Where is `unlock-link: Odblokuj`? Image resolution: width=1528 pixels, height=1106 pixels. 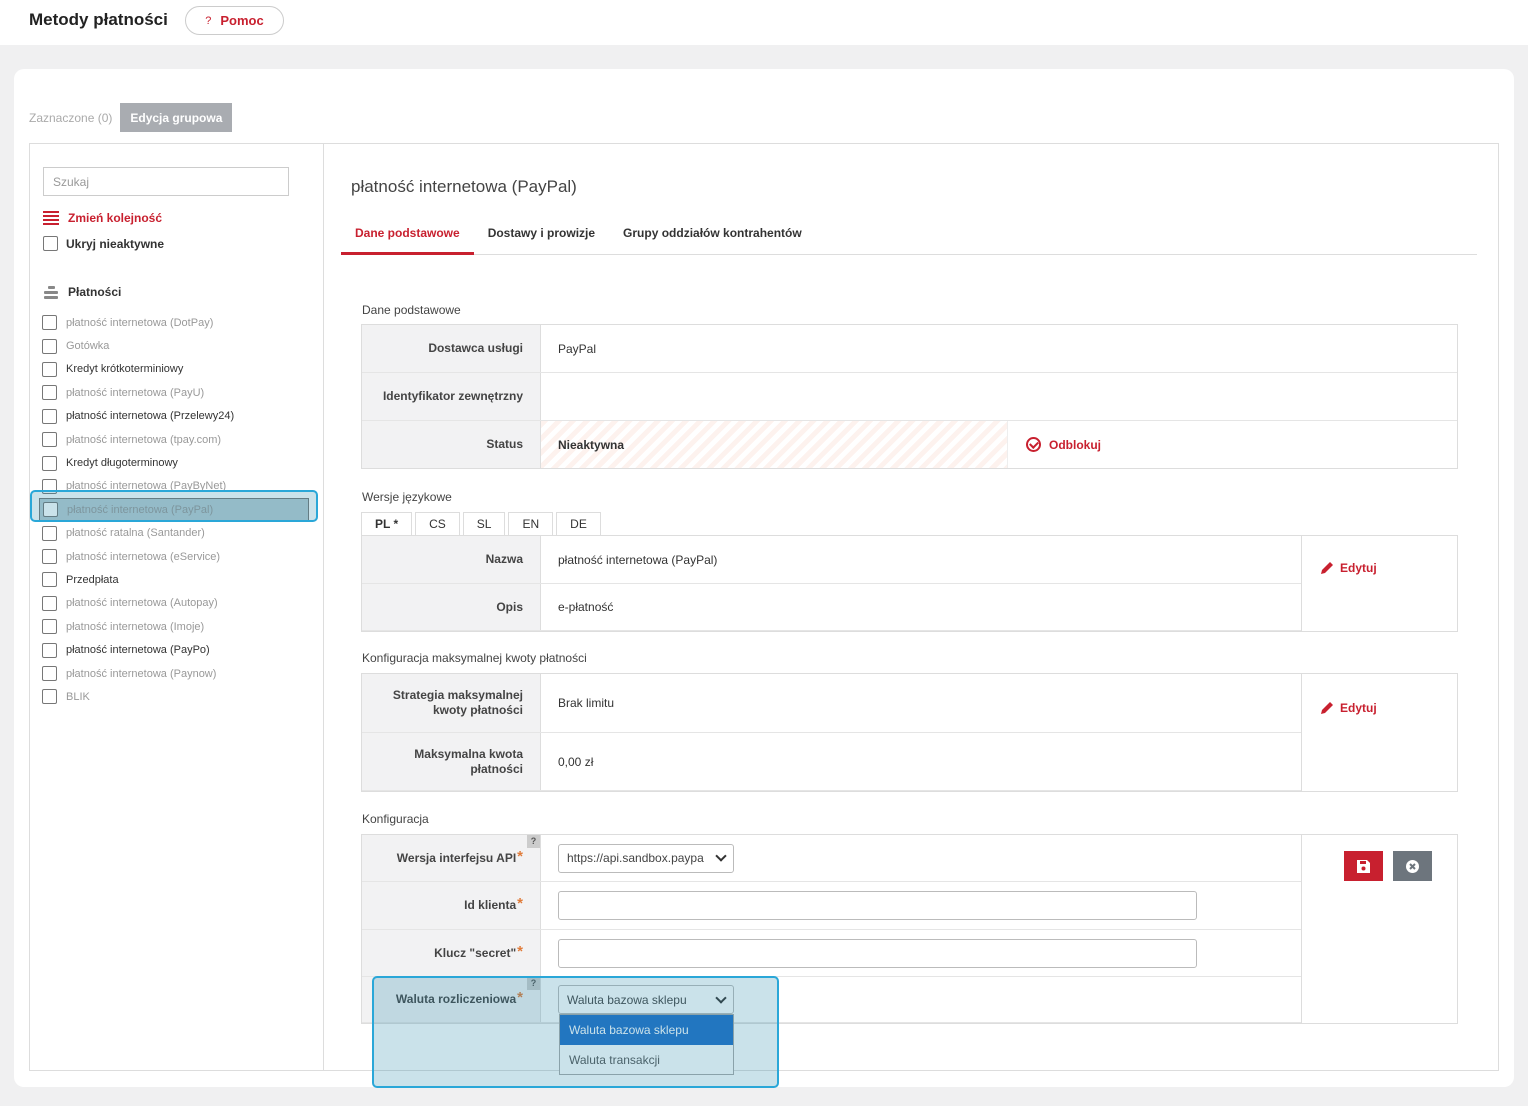 unlock-link: Odblokuj is located at coordinates (1063, 444).